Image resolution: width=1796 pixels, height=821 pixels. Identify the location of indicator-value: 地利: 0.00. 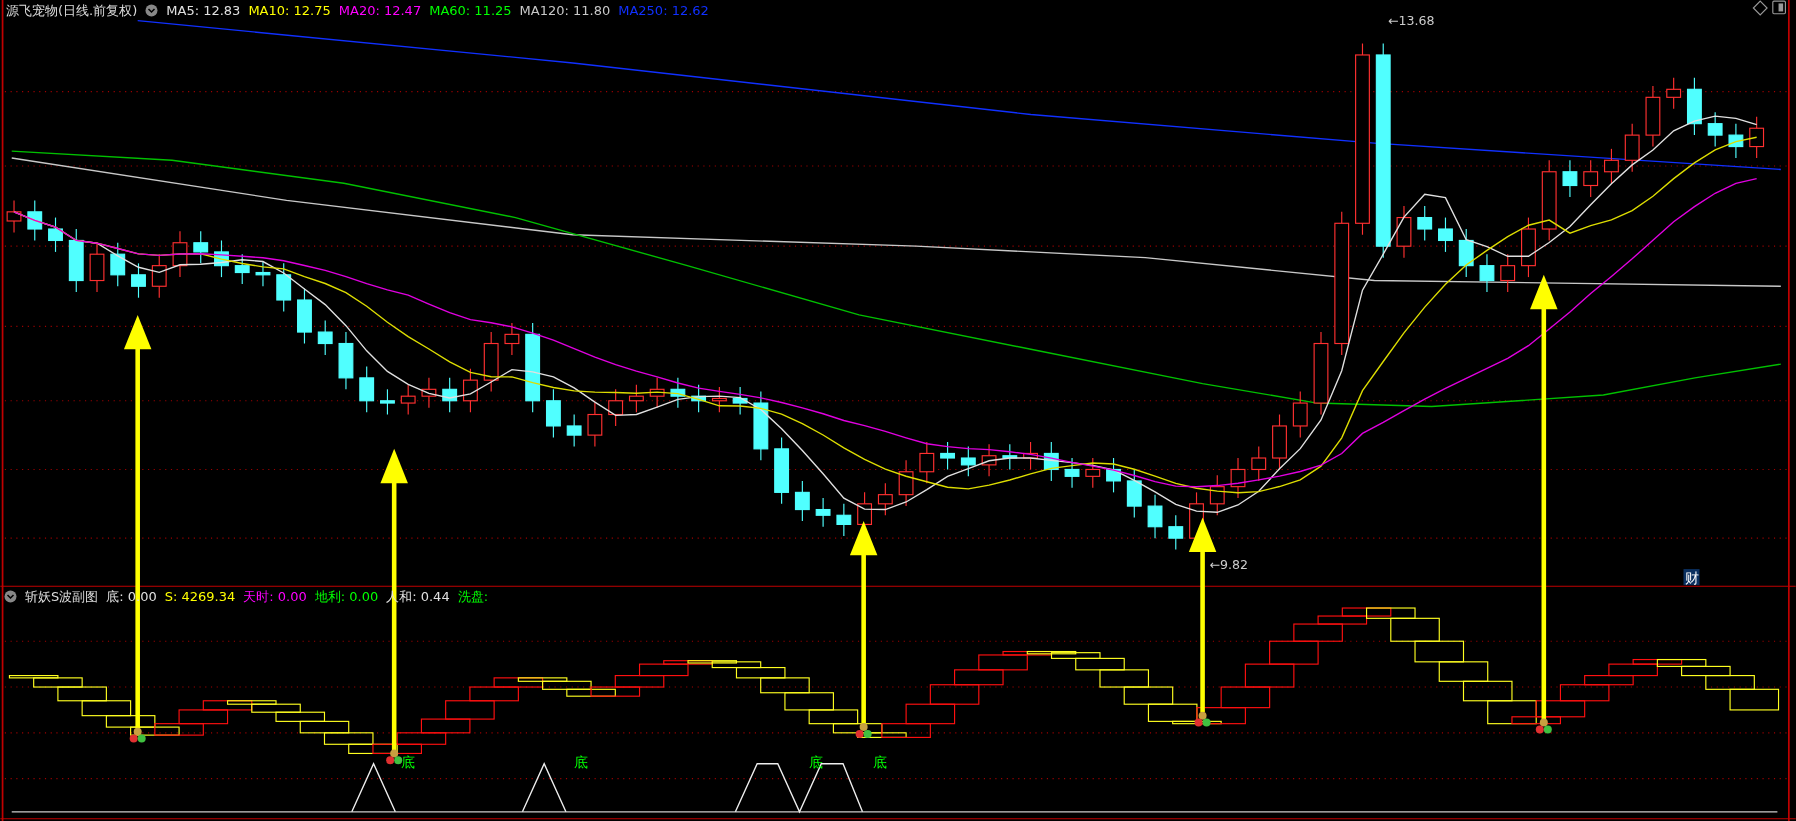
(346, 597).